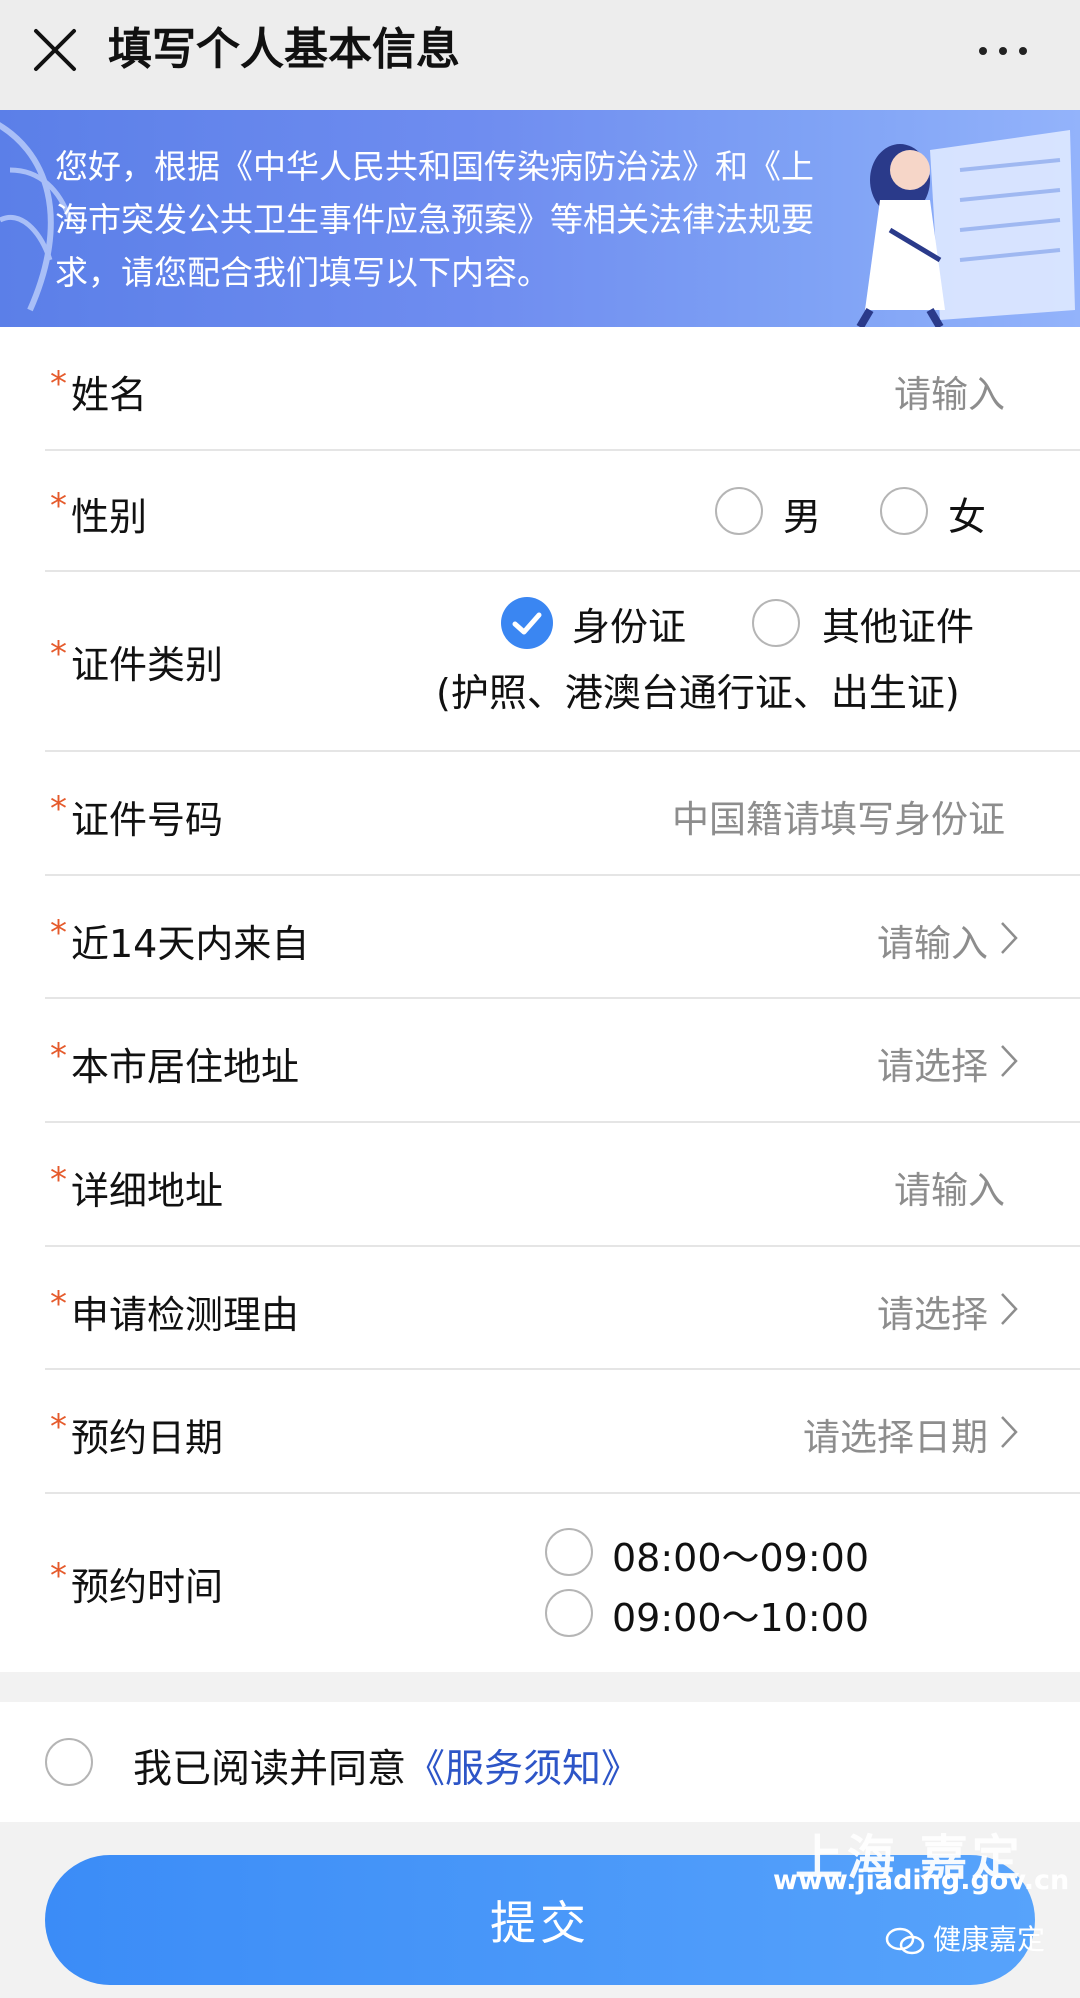 This screenshot has height=1998, width=1080. Describe the element at coordinates (540, 1061) in the screenshot. I see `address-row: * 本市居住地址 请选择` at that location.